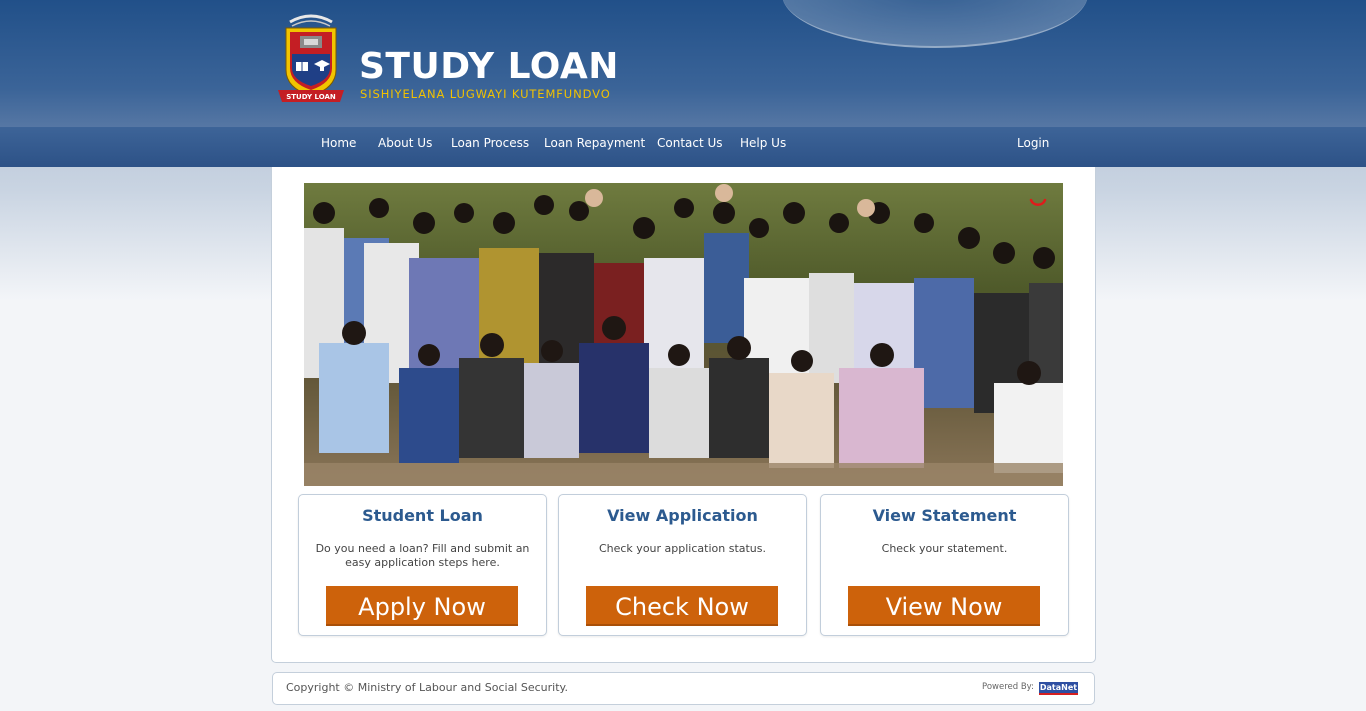 This screenshot has height=711, width=1366. What do you see at coordinates (1033, 143) in the screenshot?
I see `nav-login: Login` at bounding box center [1033, 143].